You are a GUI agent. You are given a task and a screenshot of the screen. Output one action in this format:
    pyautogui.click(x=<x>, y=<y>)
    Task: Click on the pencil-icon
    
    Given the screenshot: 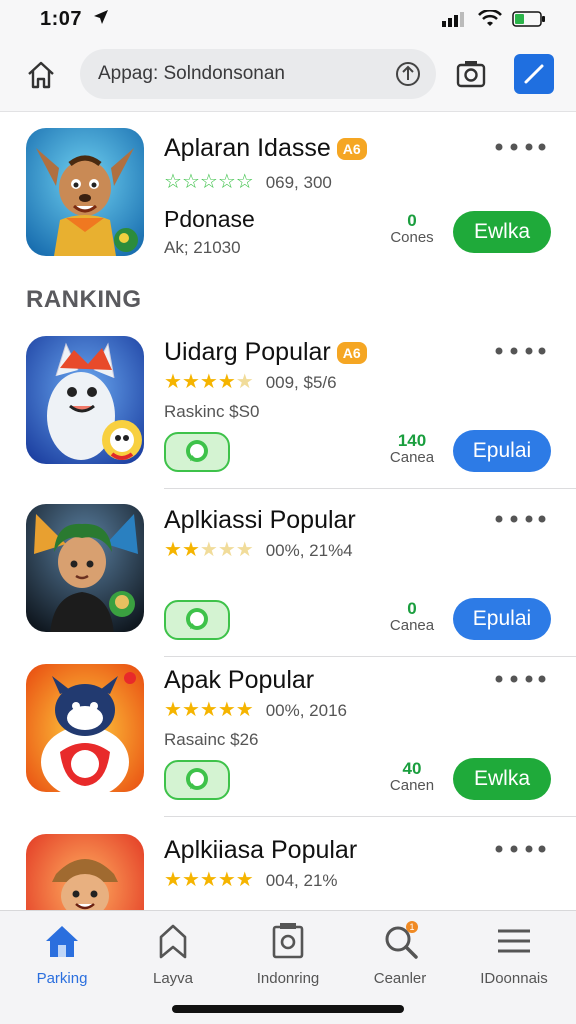 What is the action you would take?
    pyautogui.click(x=534, y=74)
    